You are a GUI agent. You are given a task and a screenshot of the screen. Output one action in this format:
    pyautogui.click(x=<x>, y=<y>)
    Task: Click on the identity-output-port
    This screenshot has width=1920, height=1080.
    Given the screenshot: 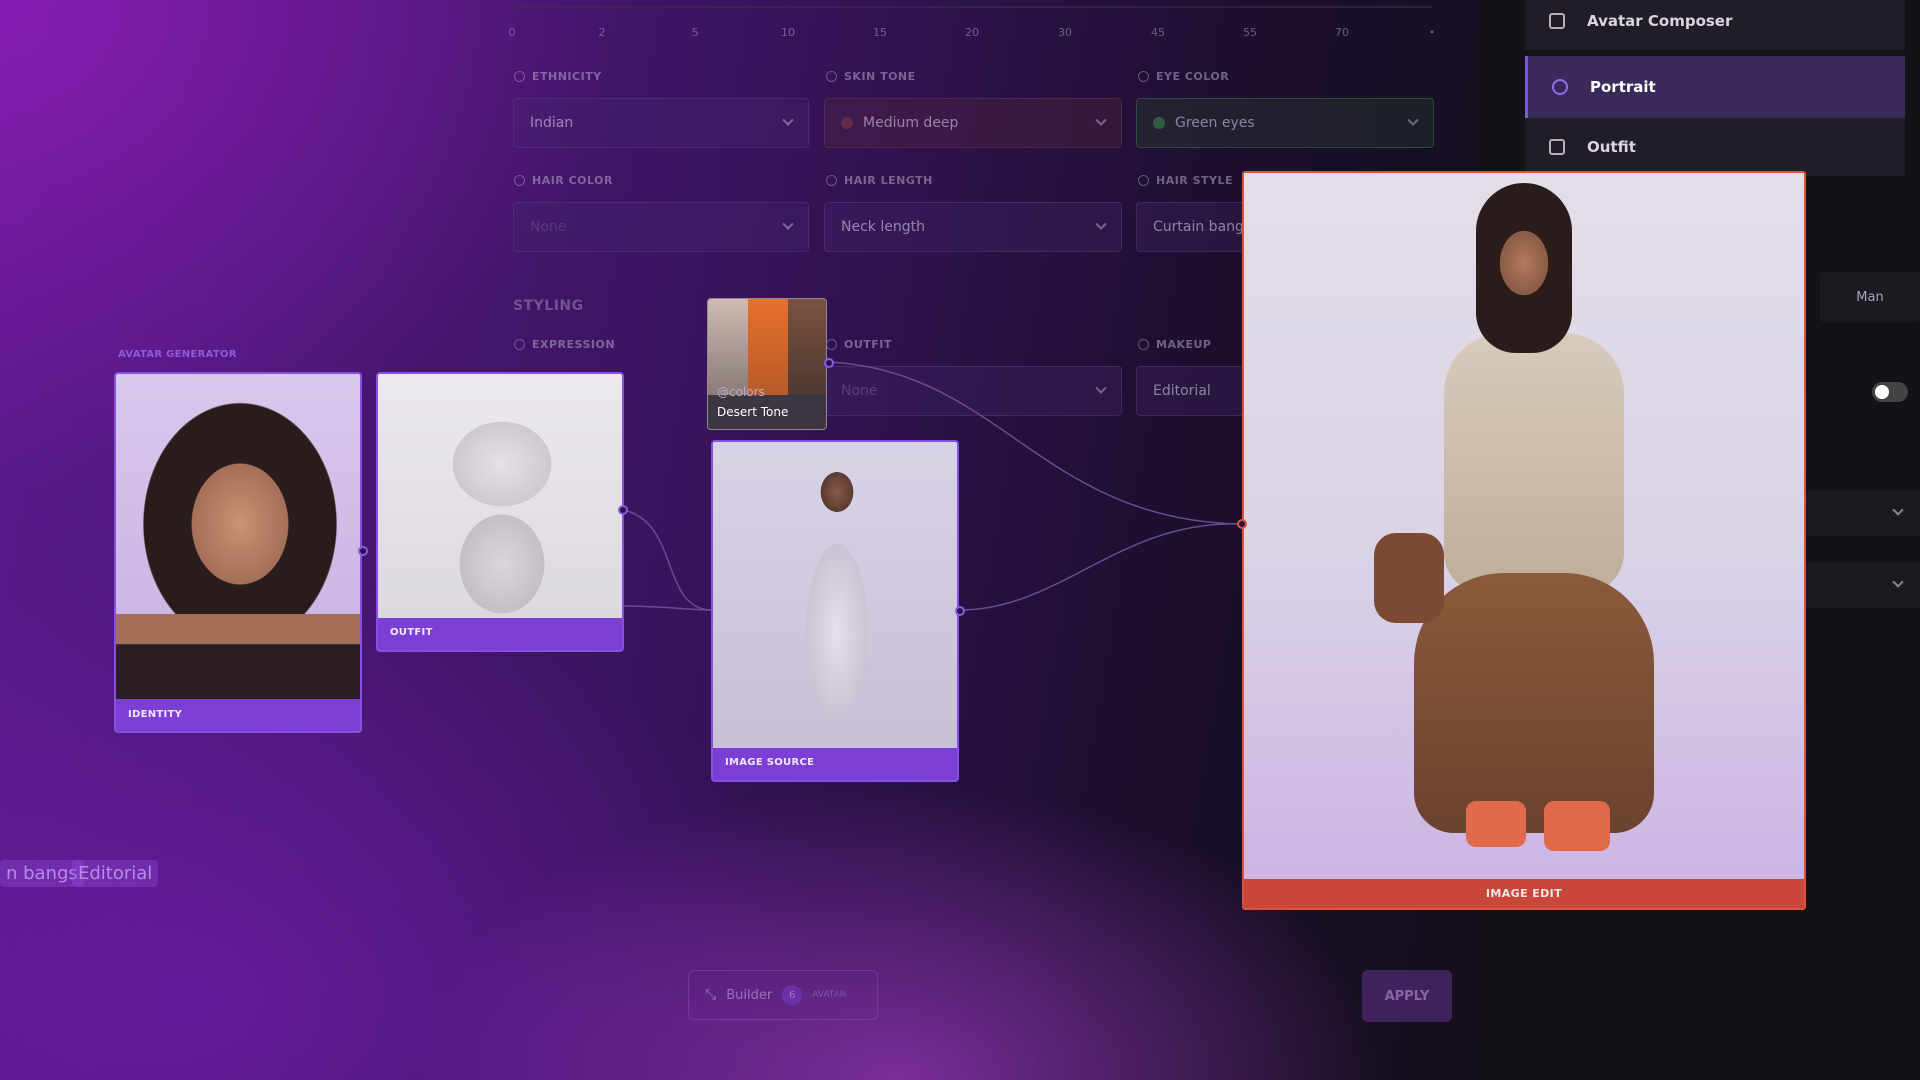 What is the action you would take?
    pyautogui.click(x=363, y=551)
    